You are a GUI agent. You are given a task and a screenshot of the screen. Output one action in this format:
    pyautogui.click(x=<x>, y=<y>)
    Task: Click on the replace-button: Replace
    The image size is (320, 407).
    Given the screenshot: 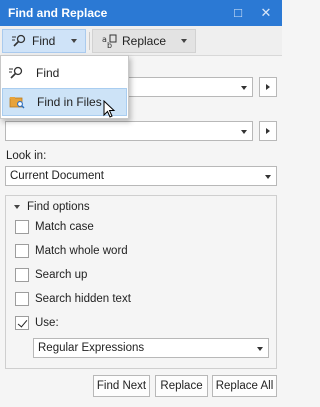 What is the action you would take?
    pyautogui.click(x=181, y=386)
    